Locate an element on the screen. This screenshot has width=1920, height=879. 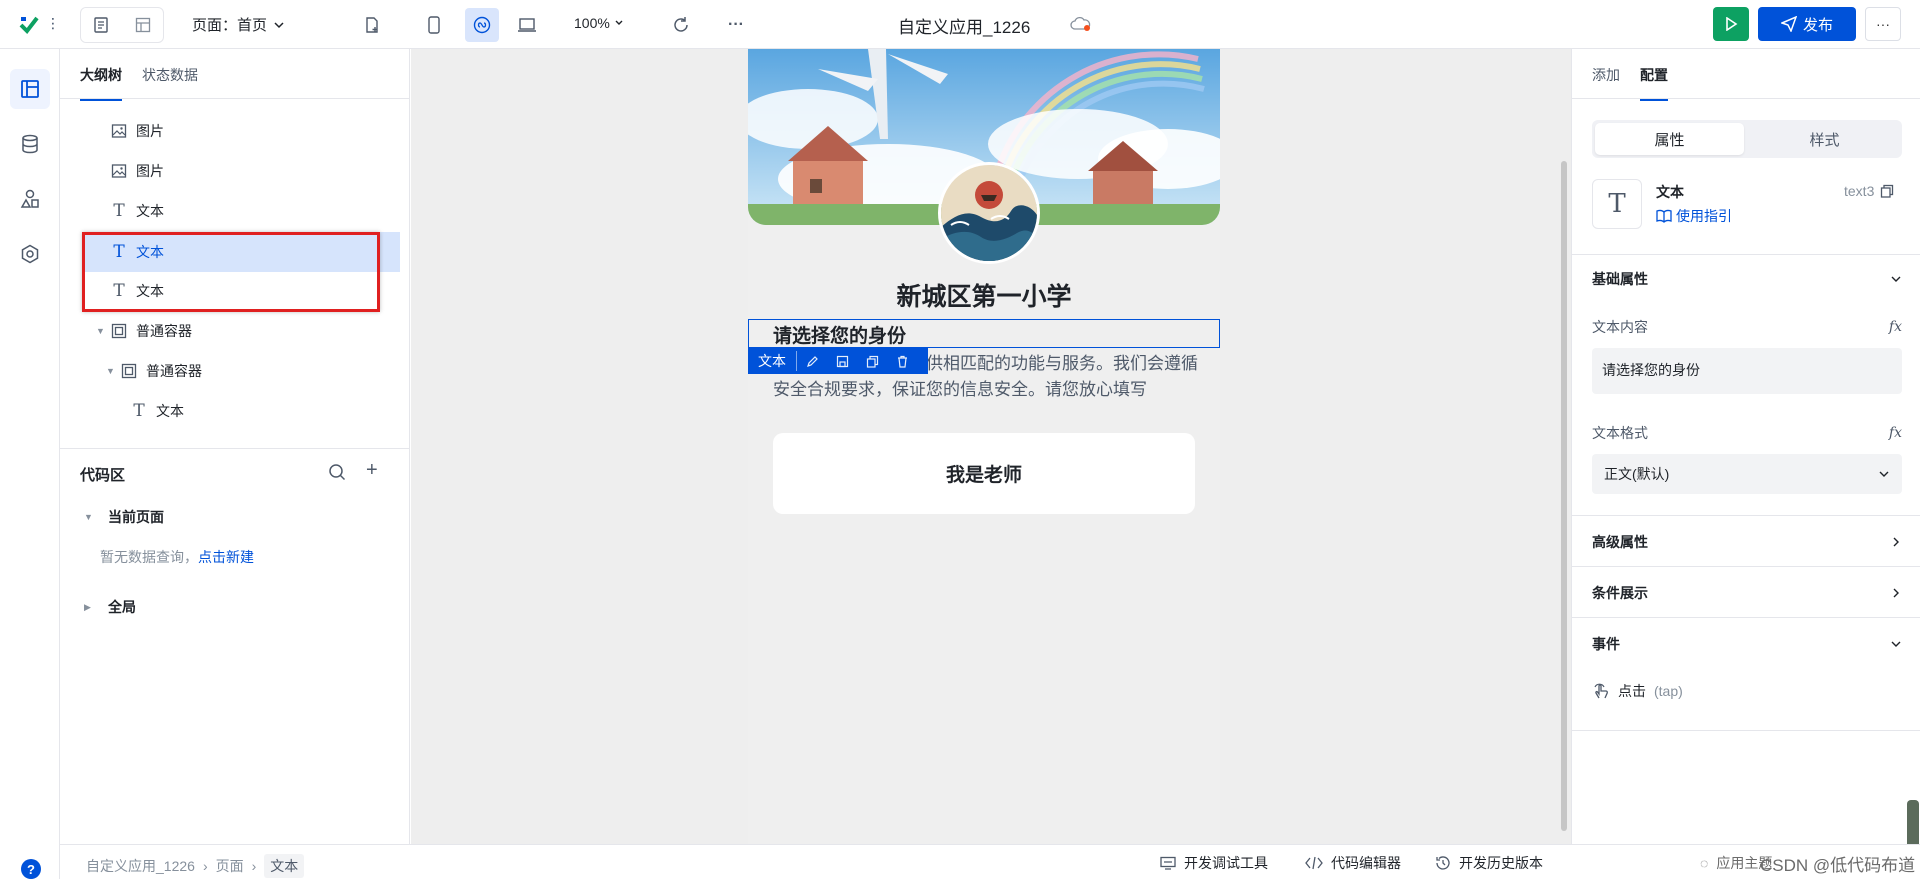
debug-tools-button: 开发调试工具 is located at coordinates (1214, 863).